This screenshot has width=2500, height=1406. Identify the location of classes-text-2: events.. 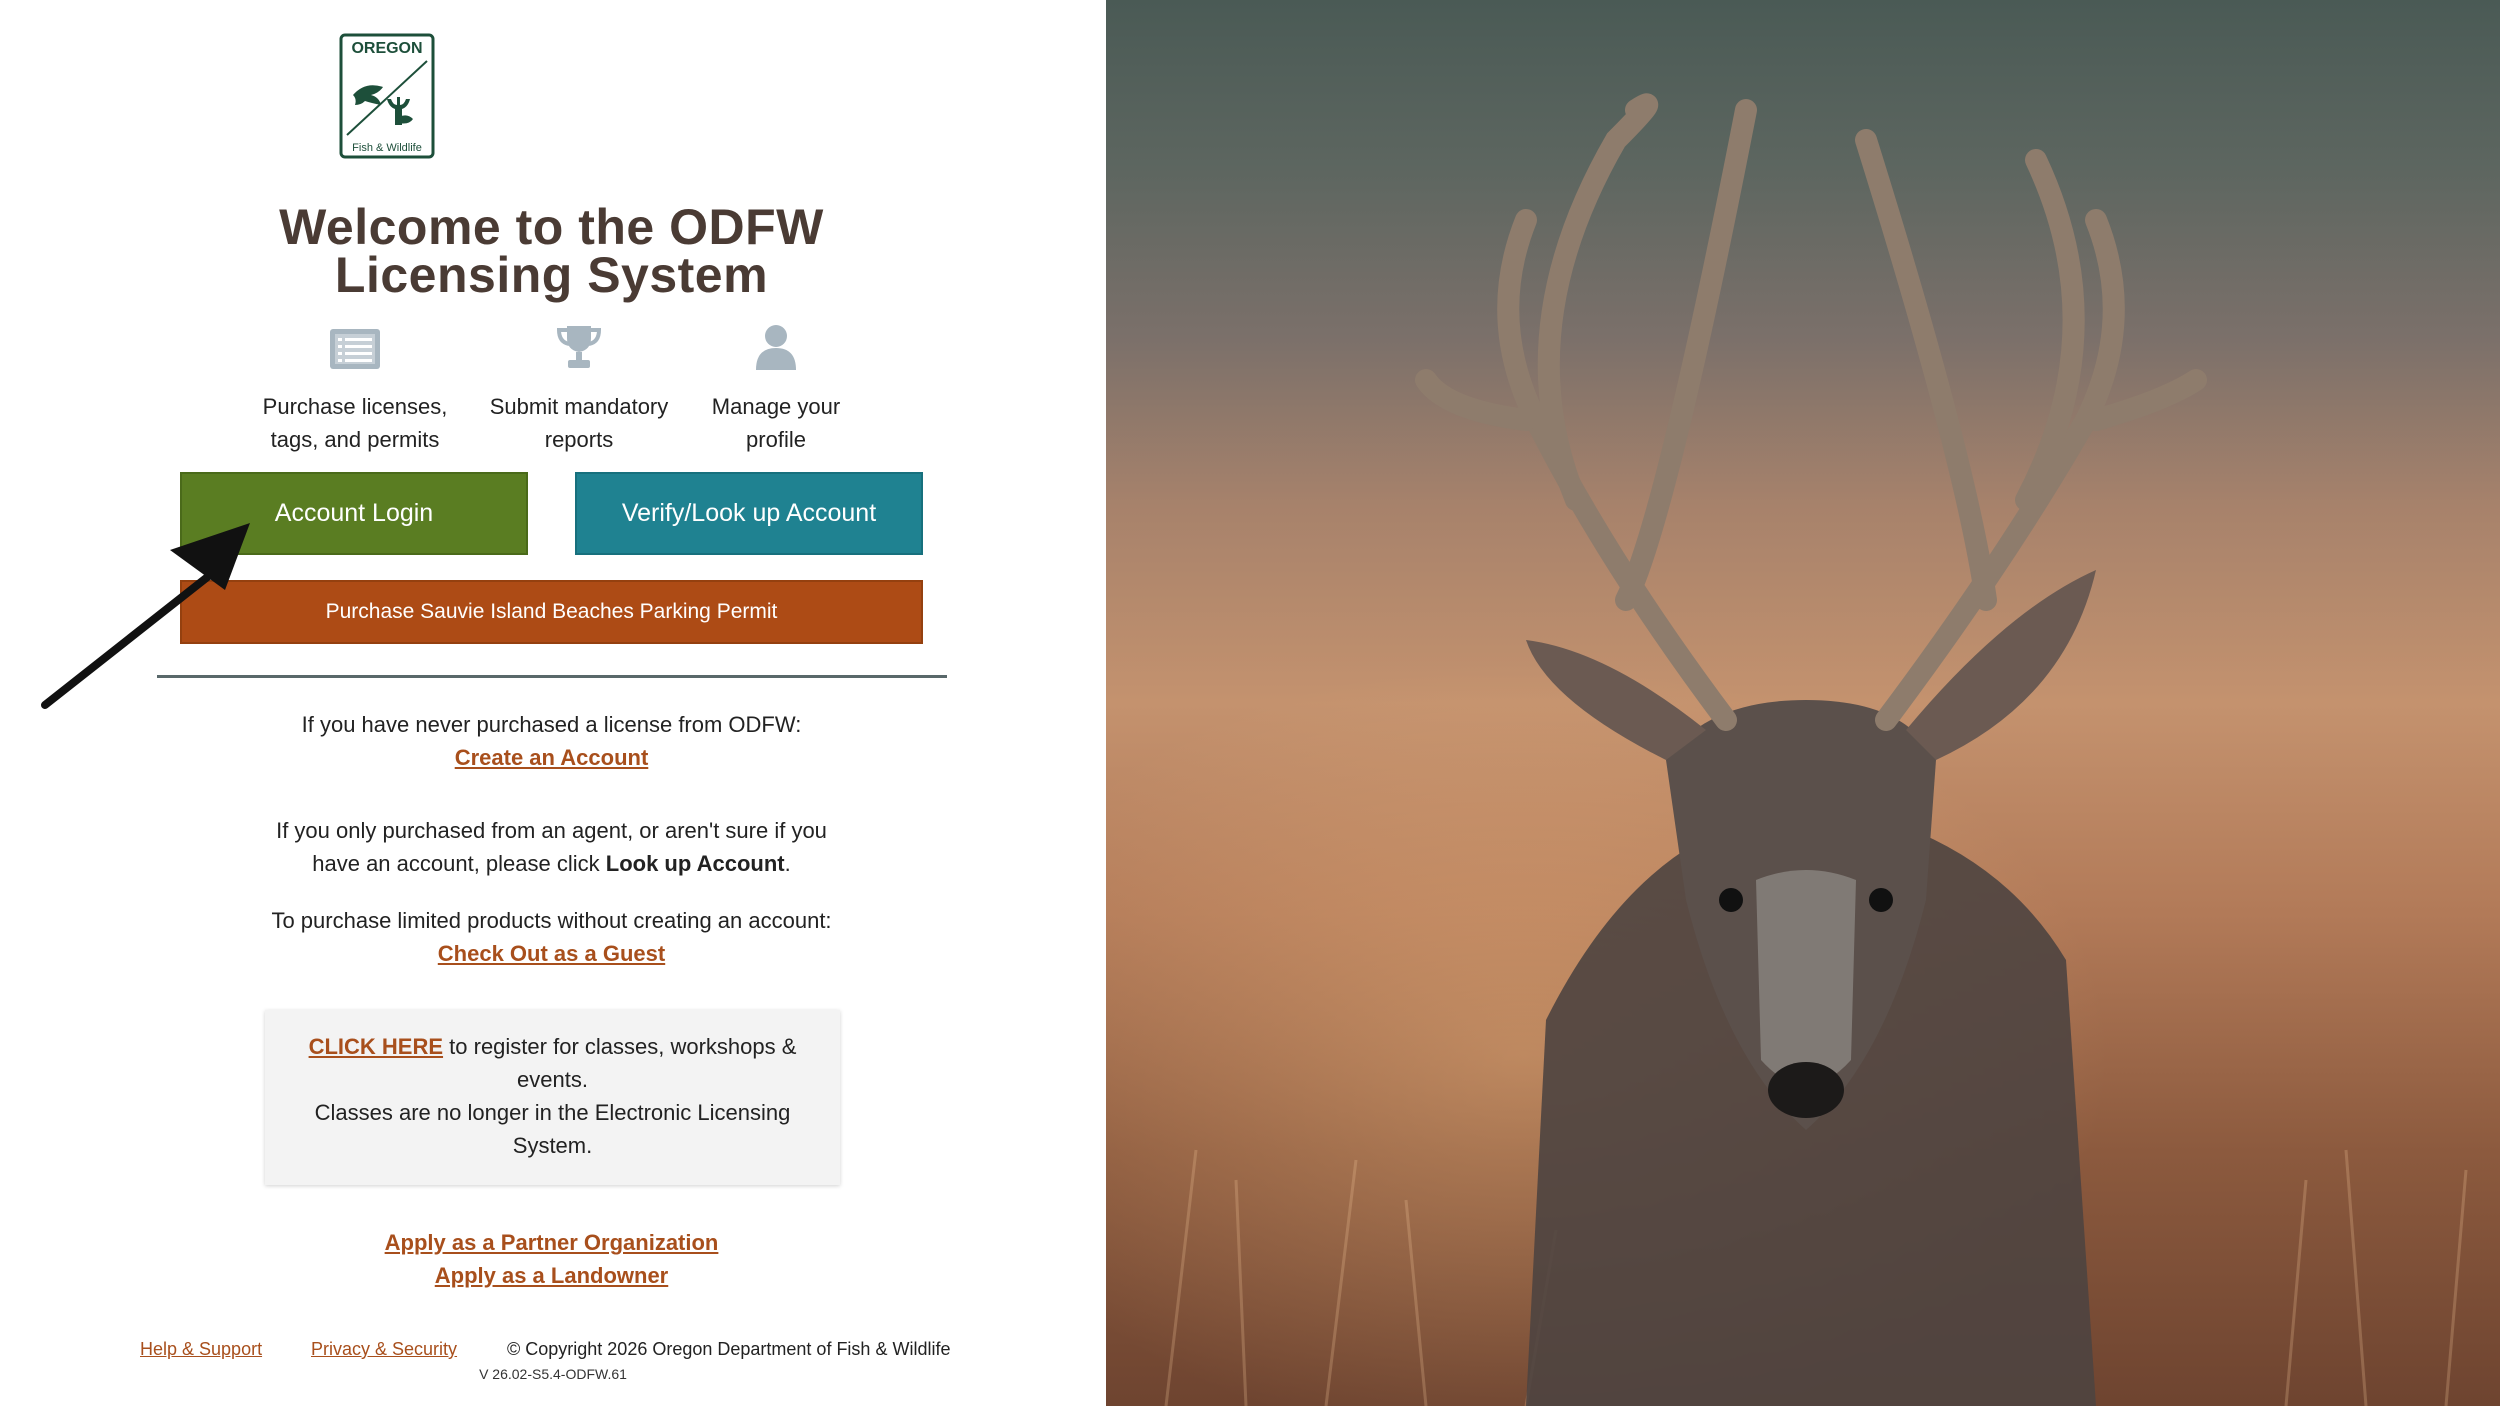
(552, 1079).